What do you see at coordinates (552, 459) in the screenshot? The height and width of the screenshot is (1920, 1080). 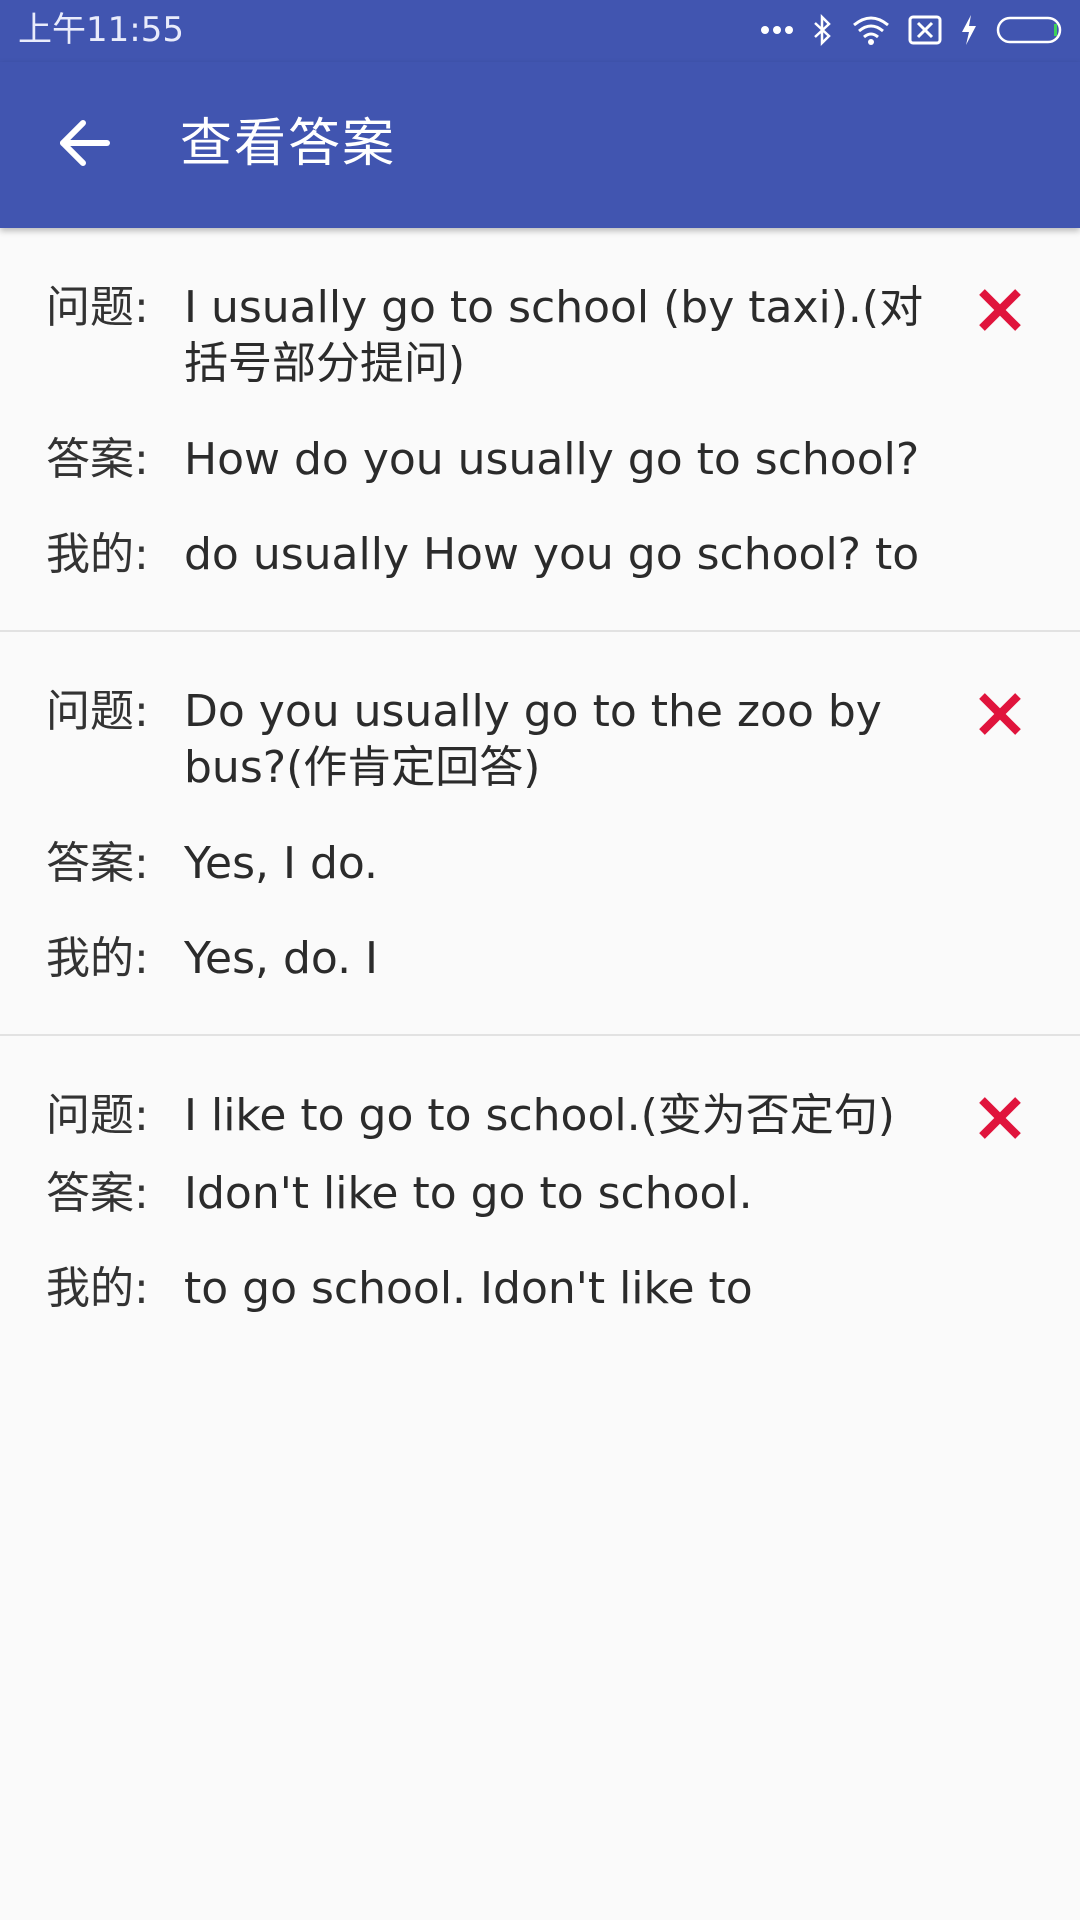 I see `answer-text: How do you usually go to school?` at bounding box center [552, 459].